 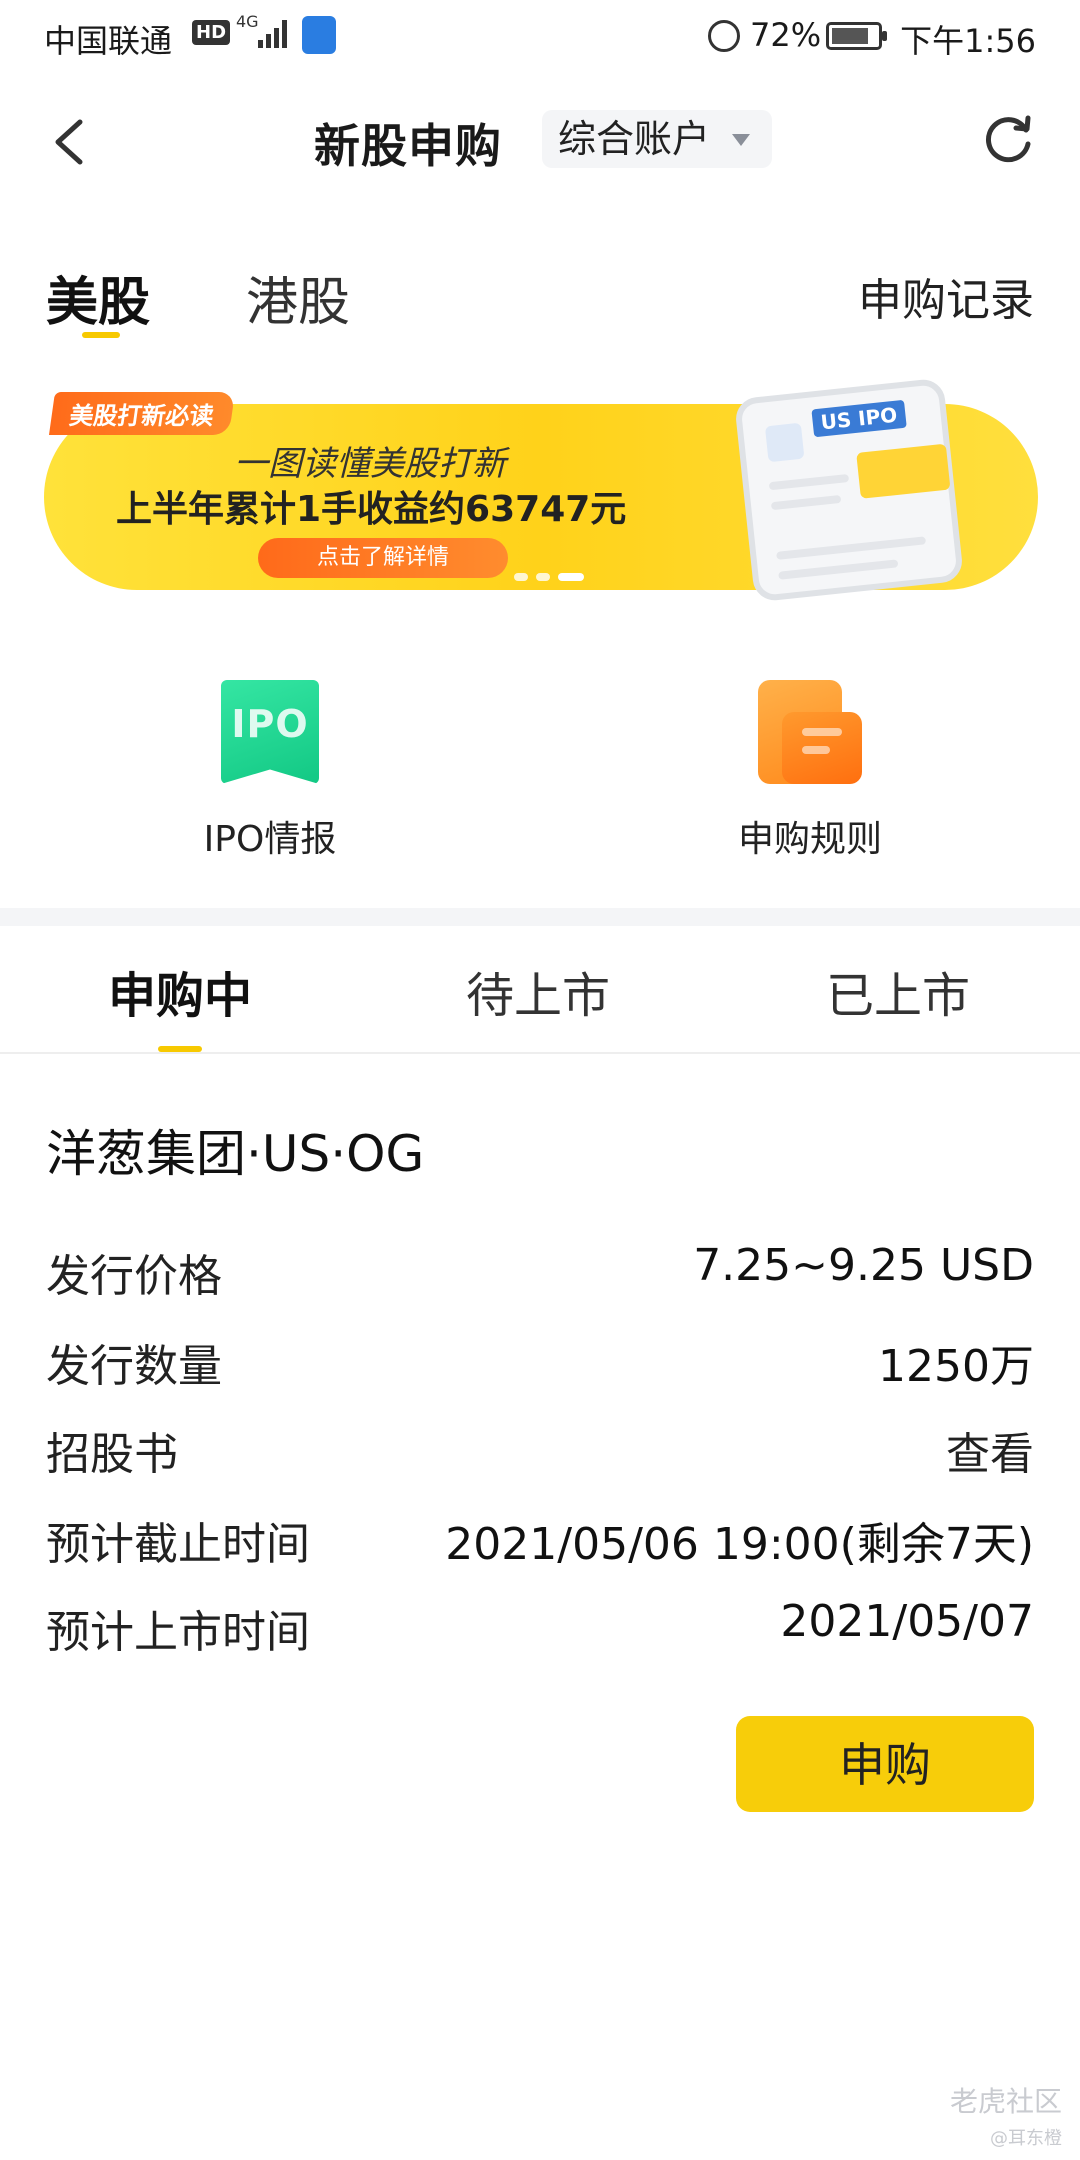 I want to click on banner-badge: 美股打新必读, so click(x=142, y=413).